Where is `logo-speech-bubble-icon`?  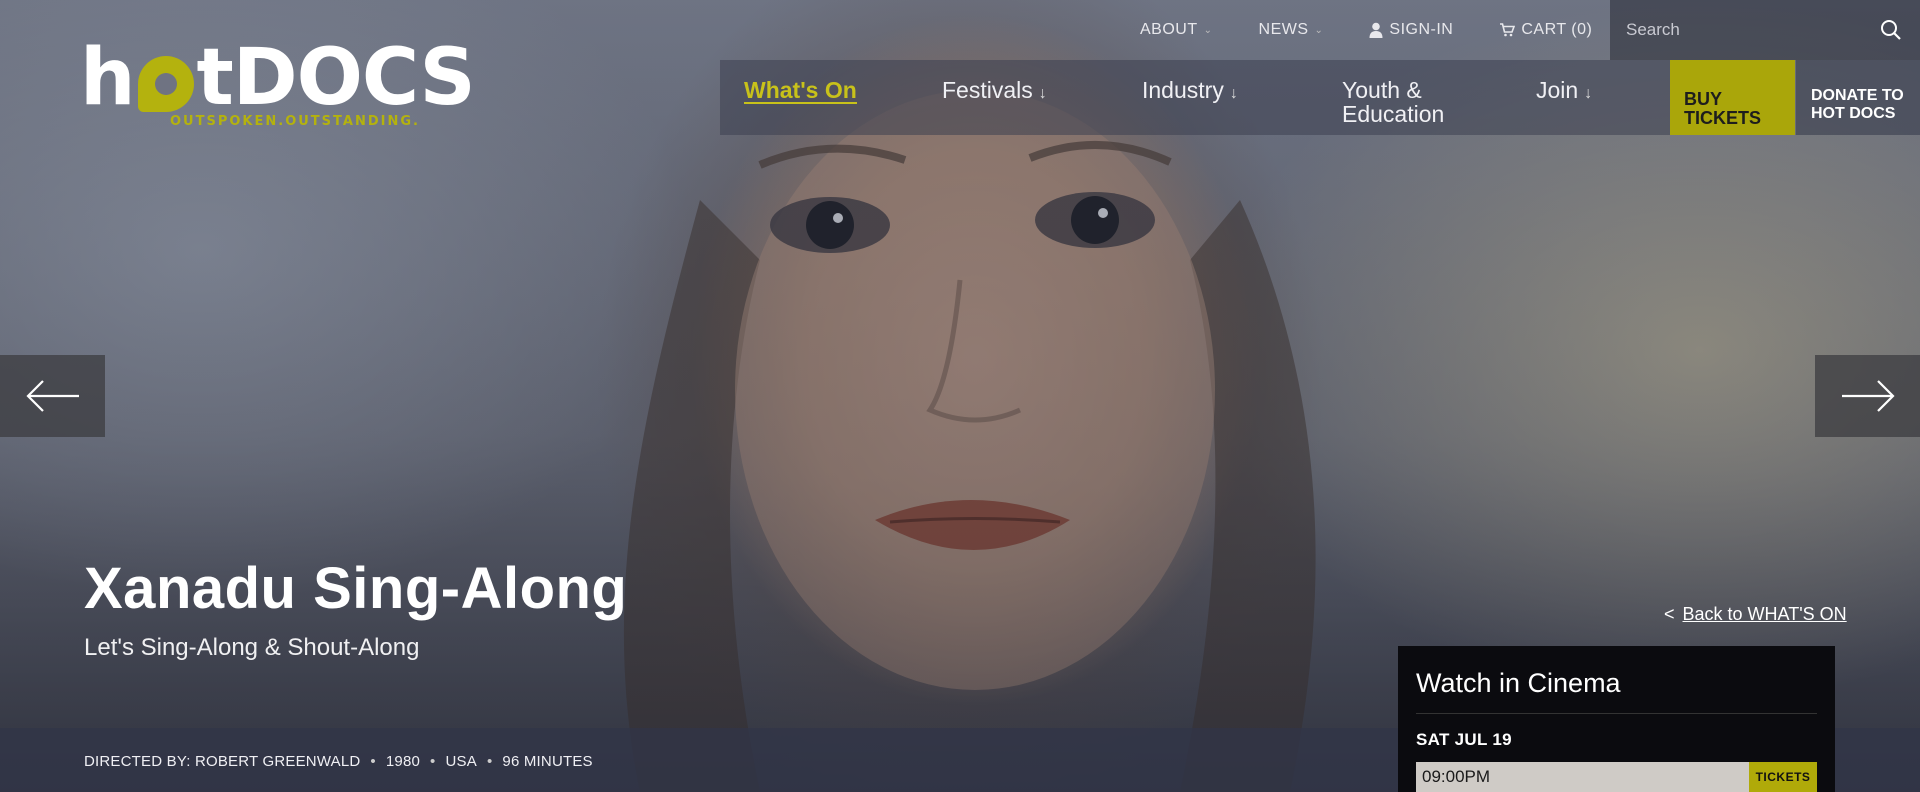
logo-speech-bubble-icon is located at coordinates (165, 84).